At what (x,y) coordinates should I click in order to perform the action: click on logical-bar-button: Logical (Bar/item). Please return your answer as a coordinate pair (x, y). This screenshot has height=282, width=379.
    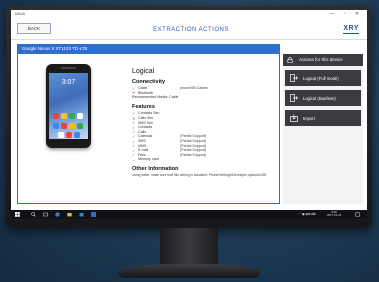
    Looking at the image, I should click on (323, 98).